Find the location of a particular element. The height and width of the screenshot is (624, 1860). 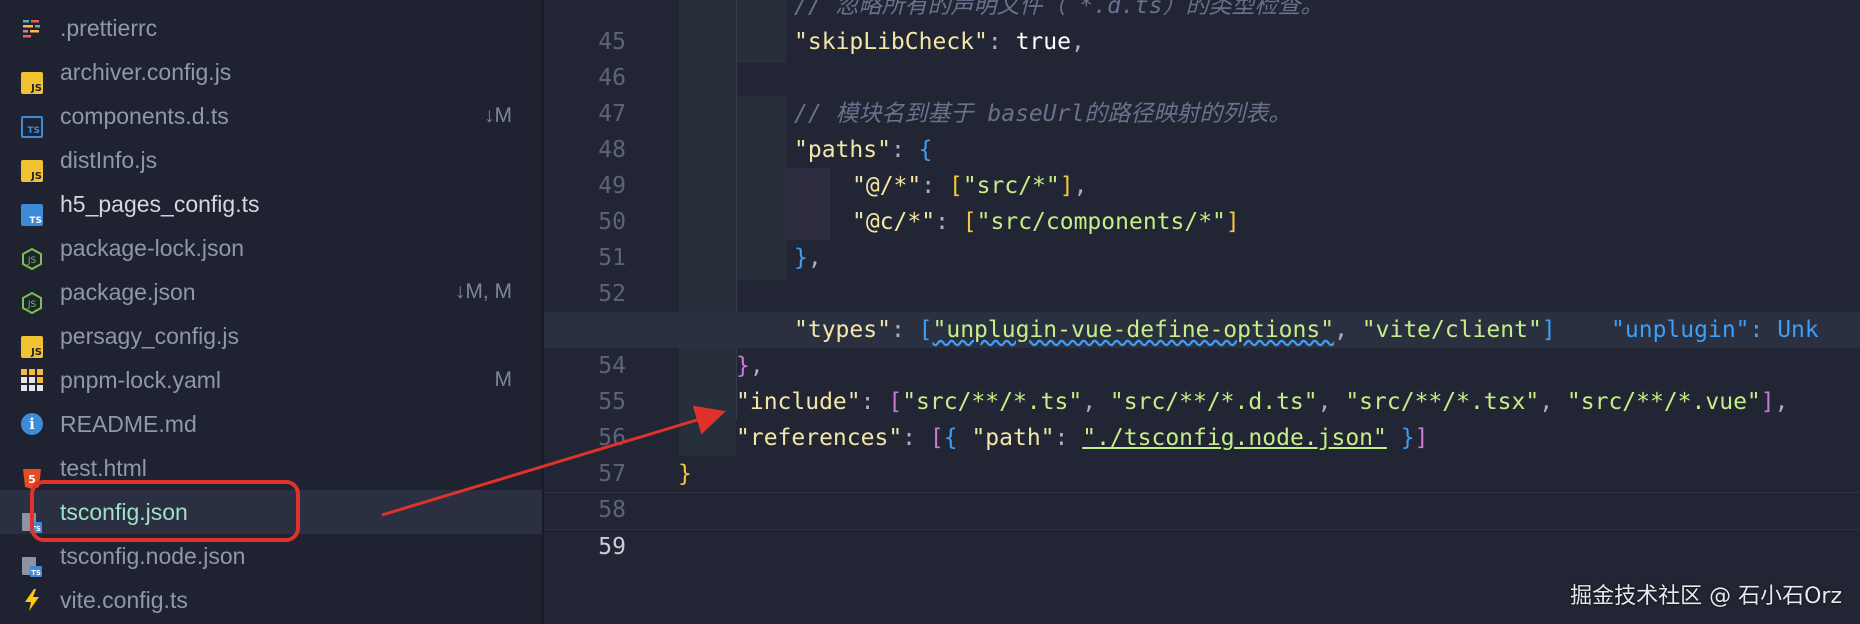

file-name: persagy_config.js is located at coordinates (149, 336).